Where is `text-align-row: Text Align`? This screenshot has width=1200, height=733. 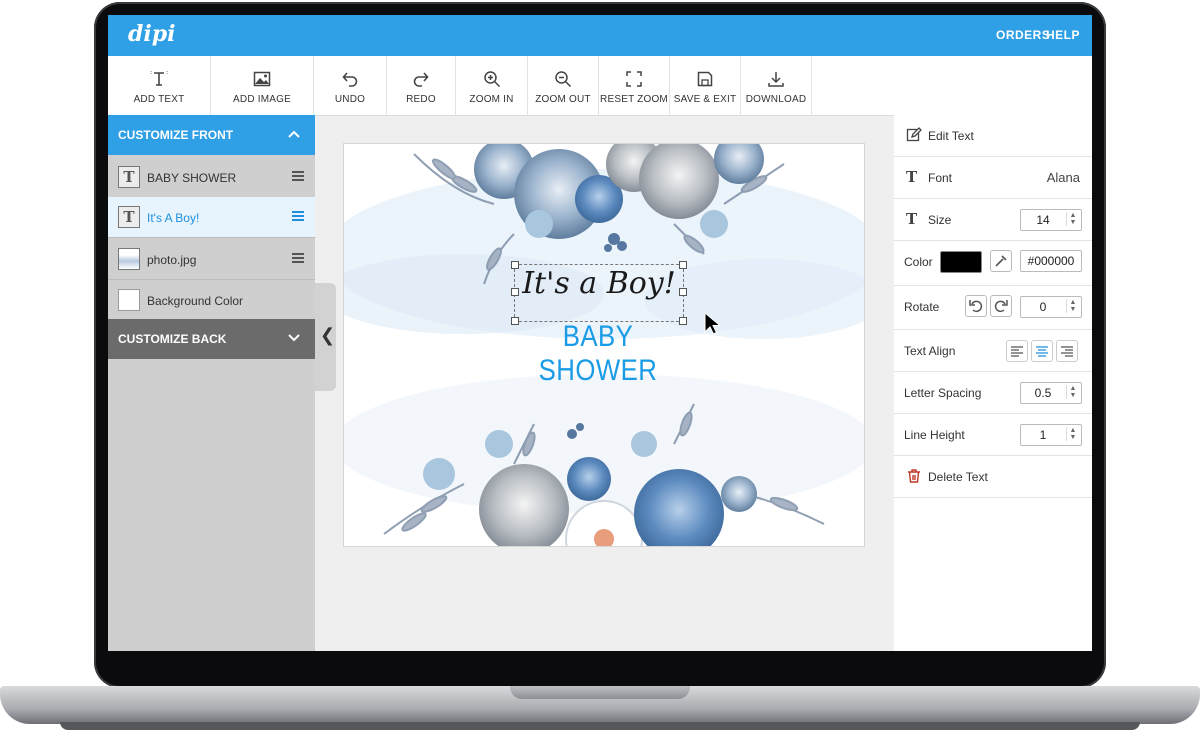
text-align-row: Text Align is located at coordinates (993, 351).